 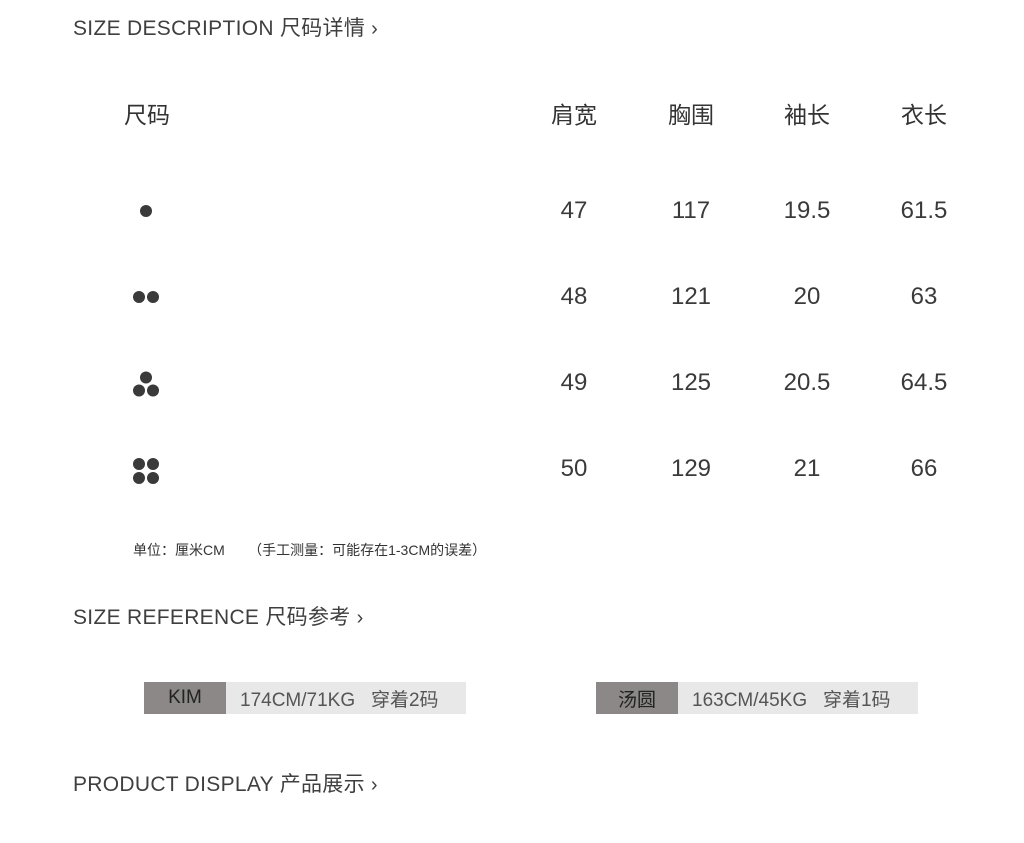 What do you see at coordinates (924, 115) in the screenshot?
I see `header-length: 衣长` at bounding box center [924, 115].